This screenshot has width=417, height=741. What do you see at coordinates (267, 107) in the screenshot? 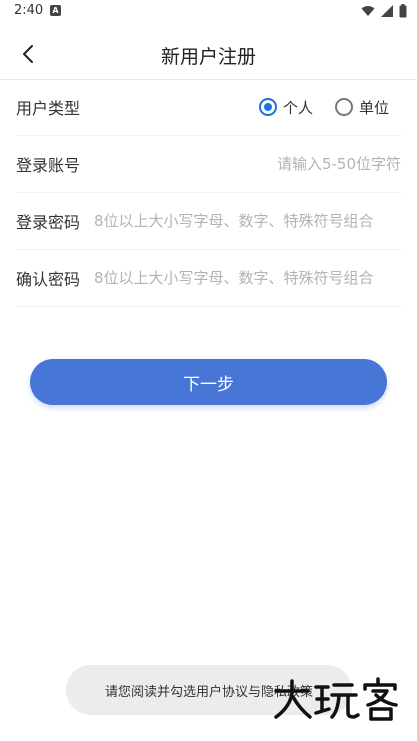
I see `radio-checked-icon` at bounding box center [267, 107].